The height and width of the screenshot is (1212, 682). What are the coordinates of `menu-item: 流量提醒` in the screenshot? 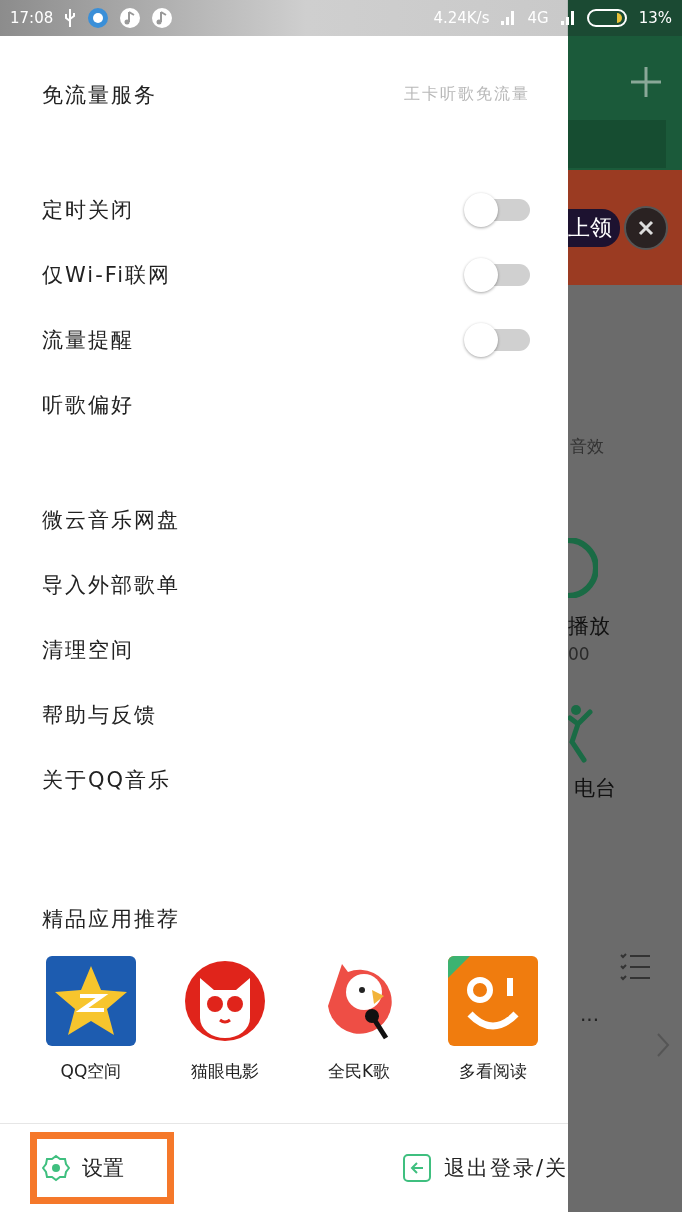 It's located at (284, 339).